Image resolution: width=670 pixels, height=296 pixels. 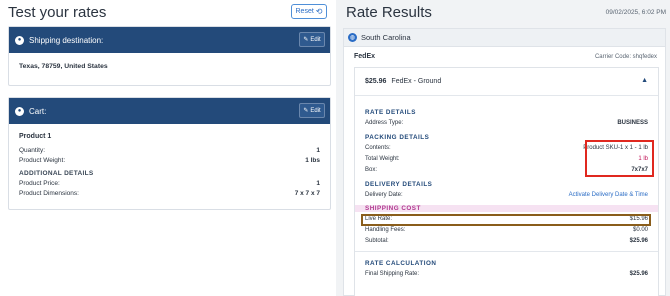 I want to click on rate-results-title: Rate Results, so click(x=389, y=12).